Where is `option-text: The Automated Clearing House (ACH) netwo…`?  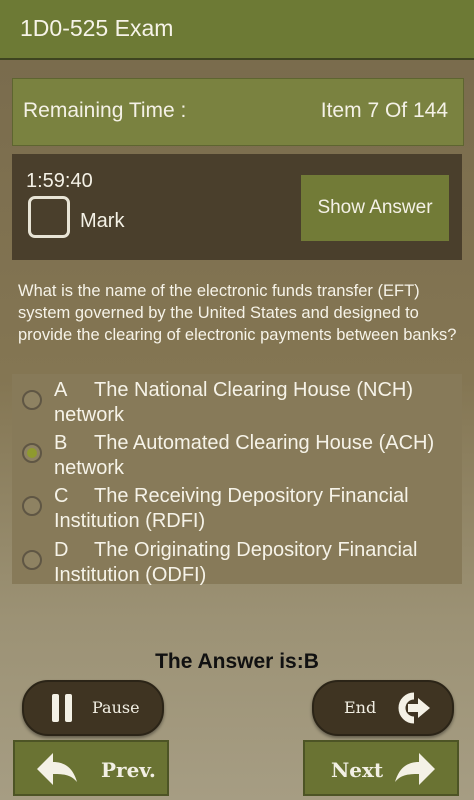 option-text: The Automated Clearing House (ACH) netwo… is located at coordinates (244, 455).